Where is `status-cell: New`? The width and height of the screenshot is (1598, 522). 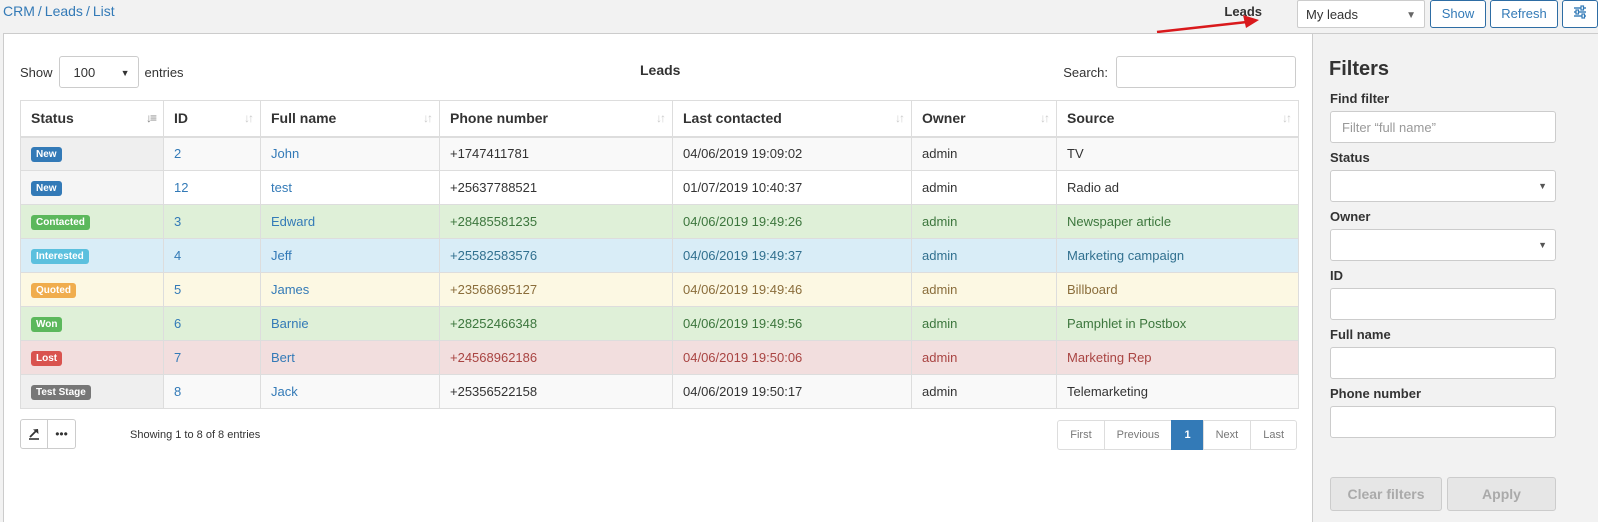
status-cell: New is located at coordinates (92, 153).